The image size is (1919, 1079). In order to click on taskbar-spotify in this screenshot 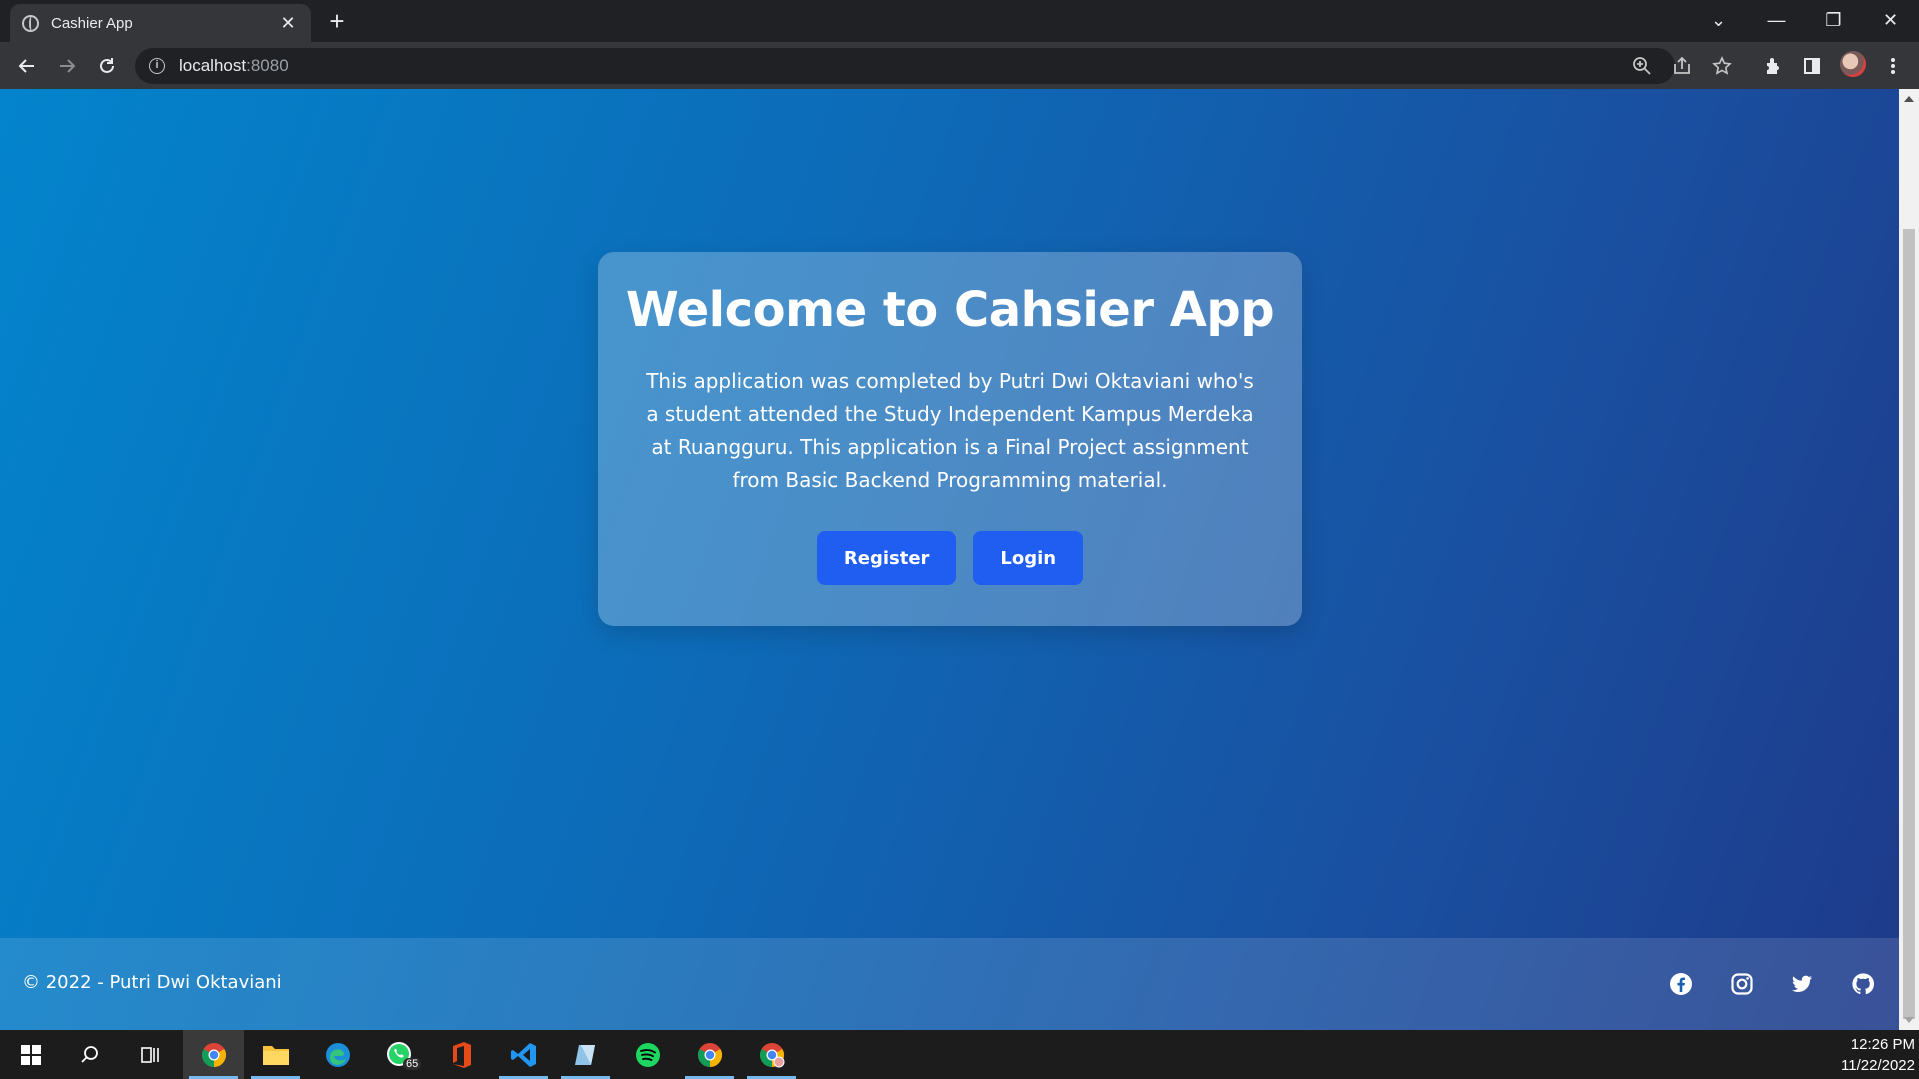, I will do `click(647, 1054)`.